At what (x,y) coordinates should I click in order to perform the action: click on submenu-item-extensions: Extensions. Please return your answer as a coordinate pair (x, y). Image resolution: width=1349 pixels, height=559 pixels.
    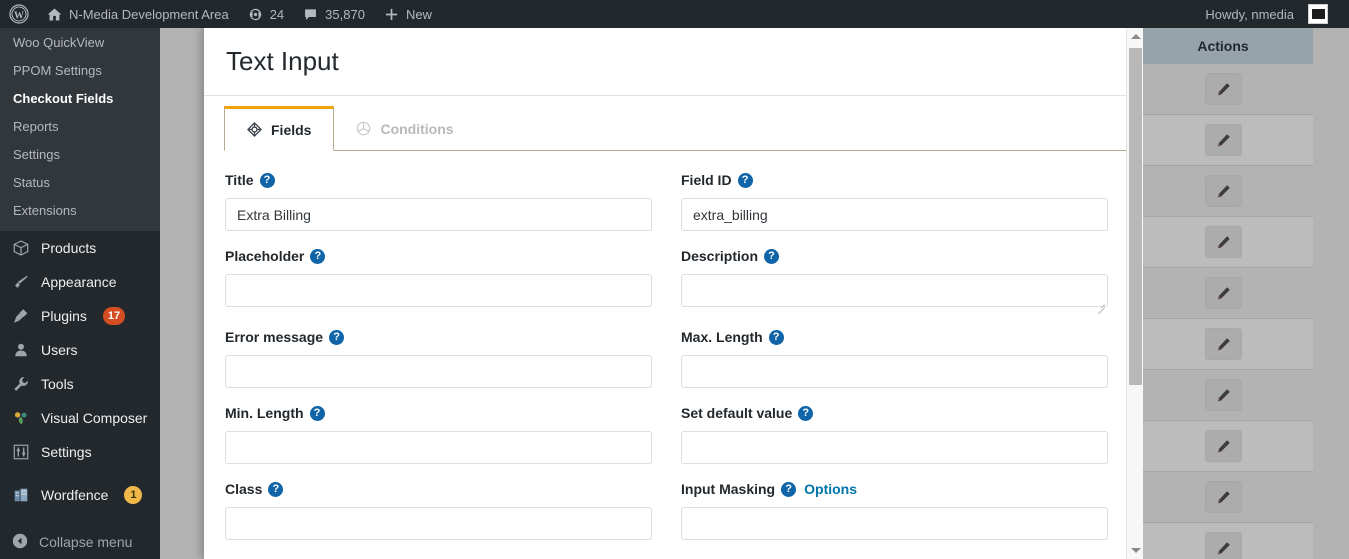
    Looking at the image, I should click on (80, 211).